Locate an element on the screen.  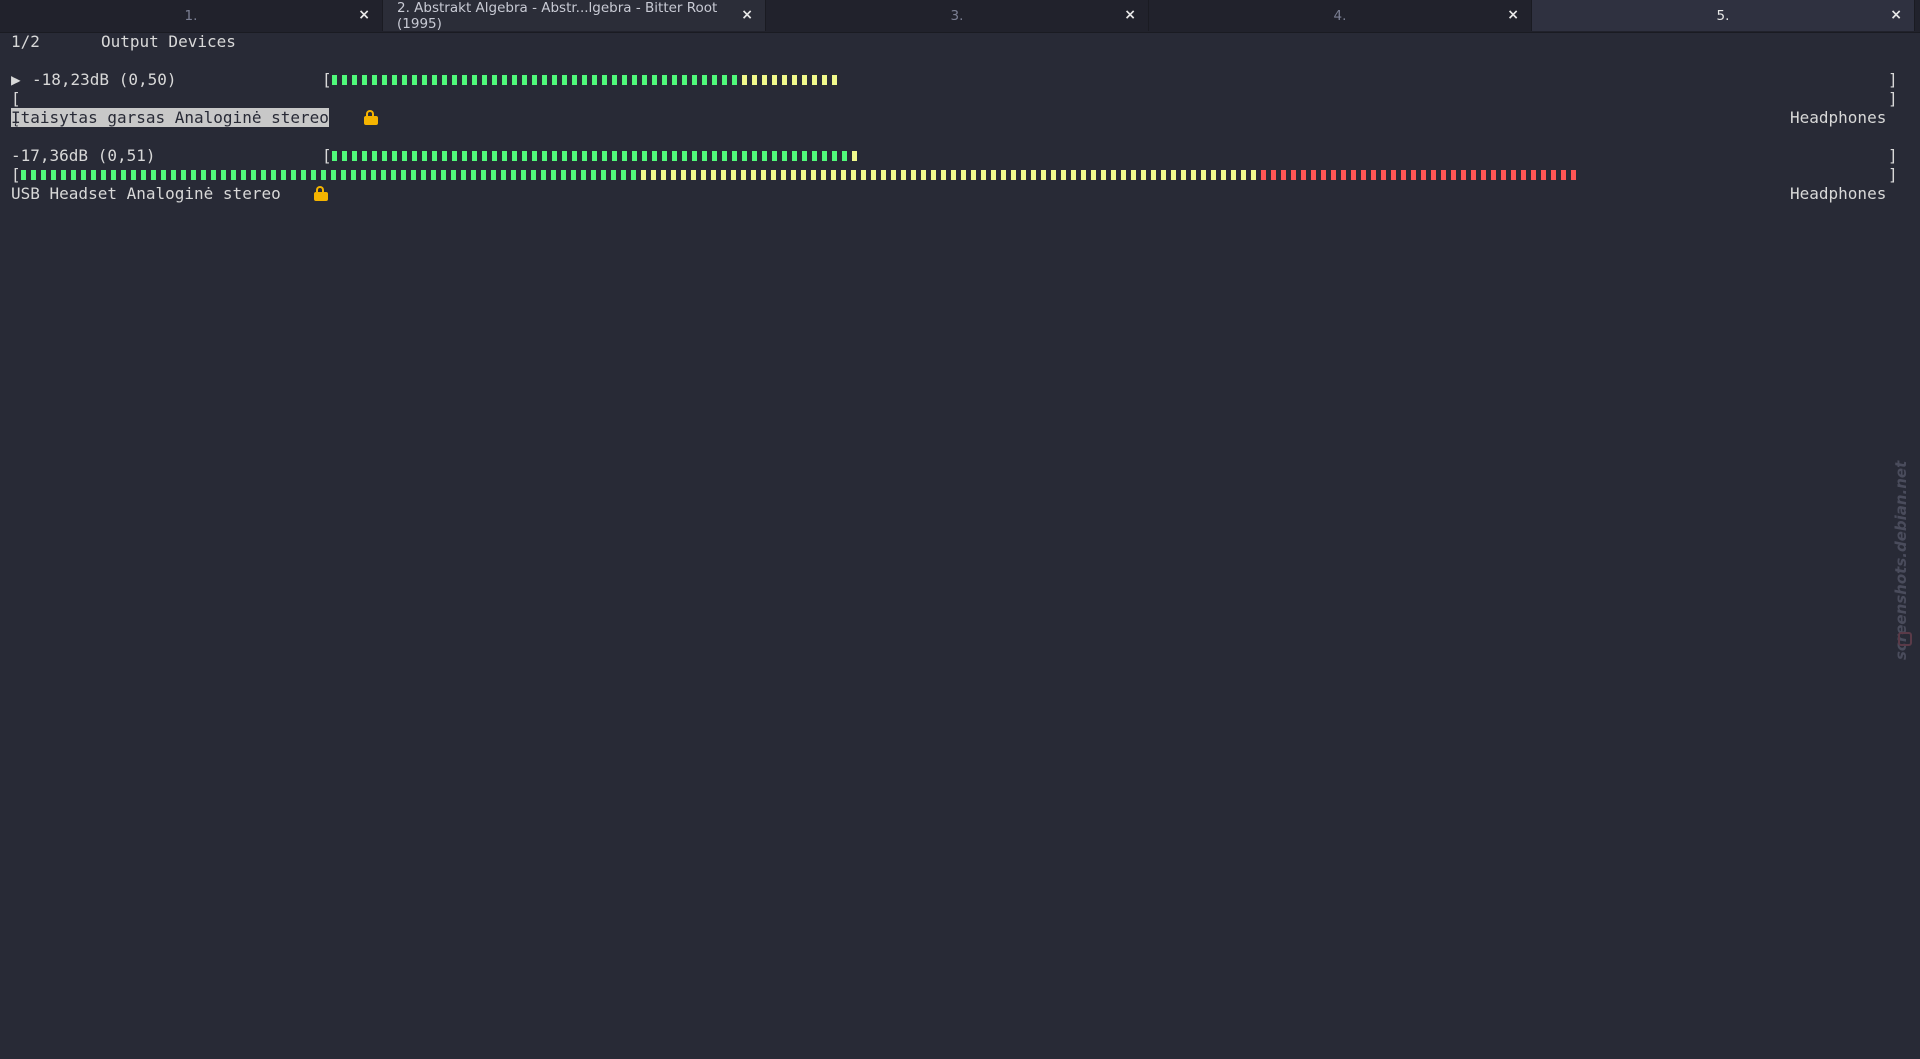
tab-5: 5. × is located at coordinates (1723, 15).